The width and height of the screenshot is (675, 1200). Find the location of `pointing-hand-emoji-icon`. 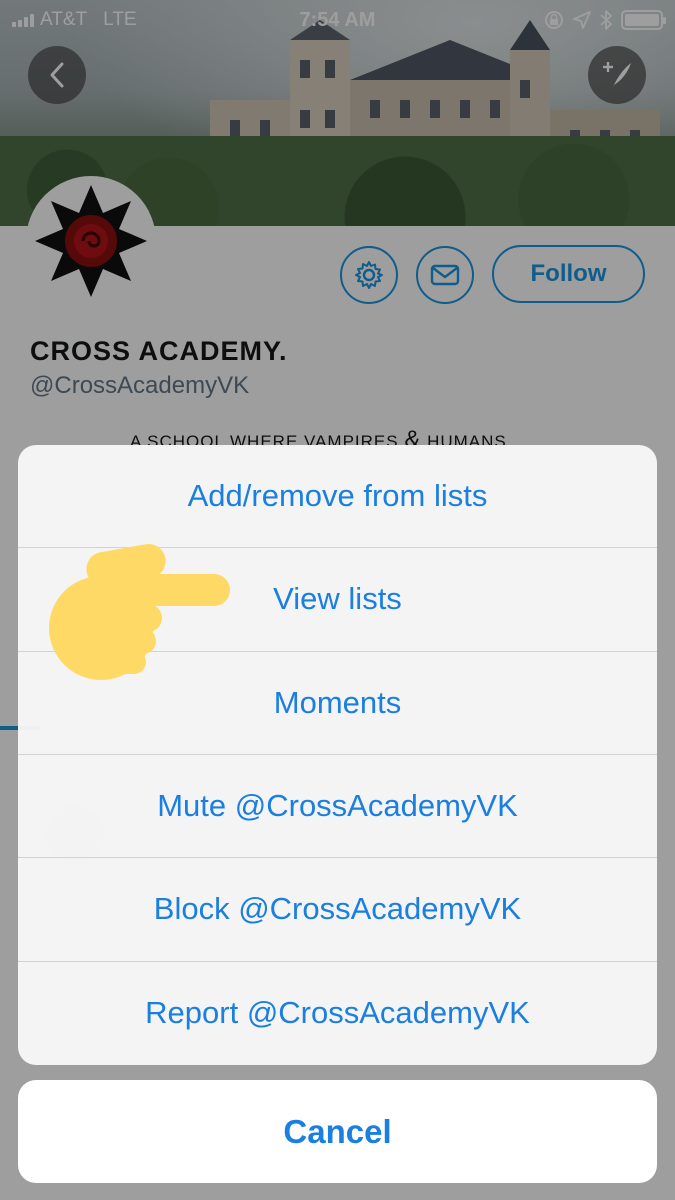

pointing-hand-emoji-icon is located at coordinates (139, 612).